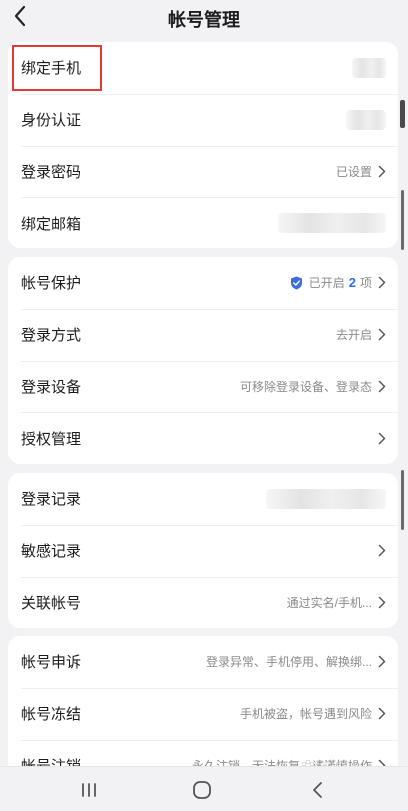 This screenshot has height=811, width=408. Describe the element at coordinates (366, 119) in the screenshot. I see `blurred-identity-value` at that location.